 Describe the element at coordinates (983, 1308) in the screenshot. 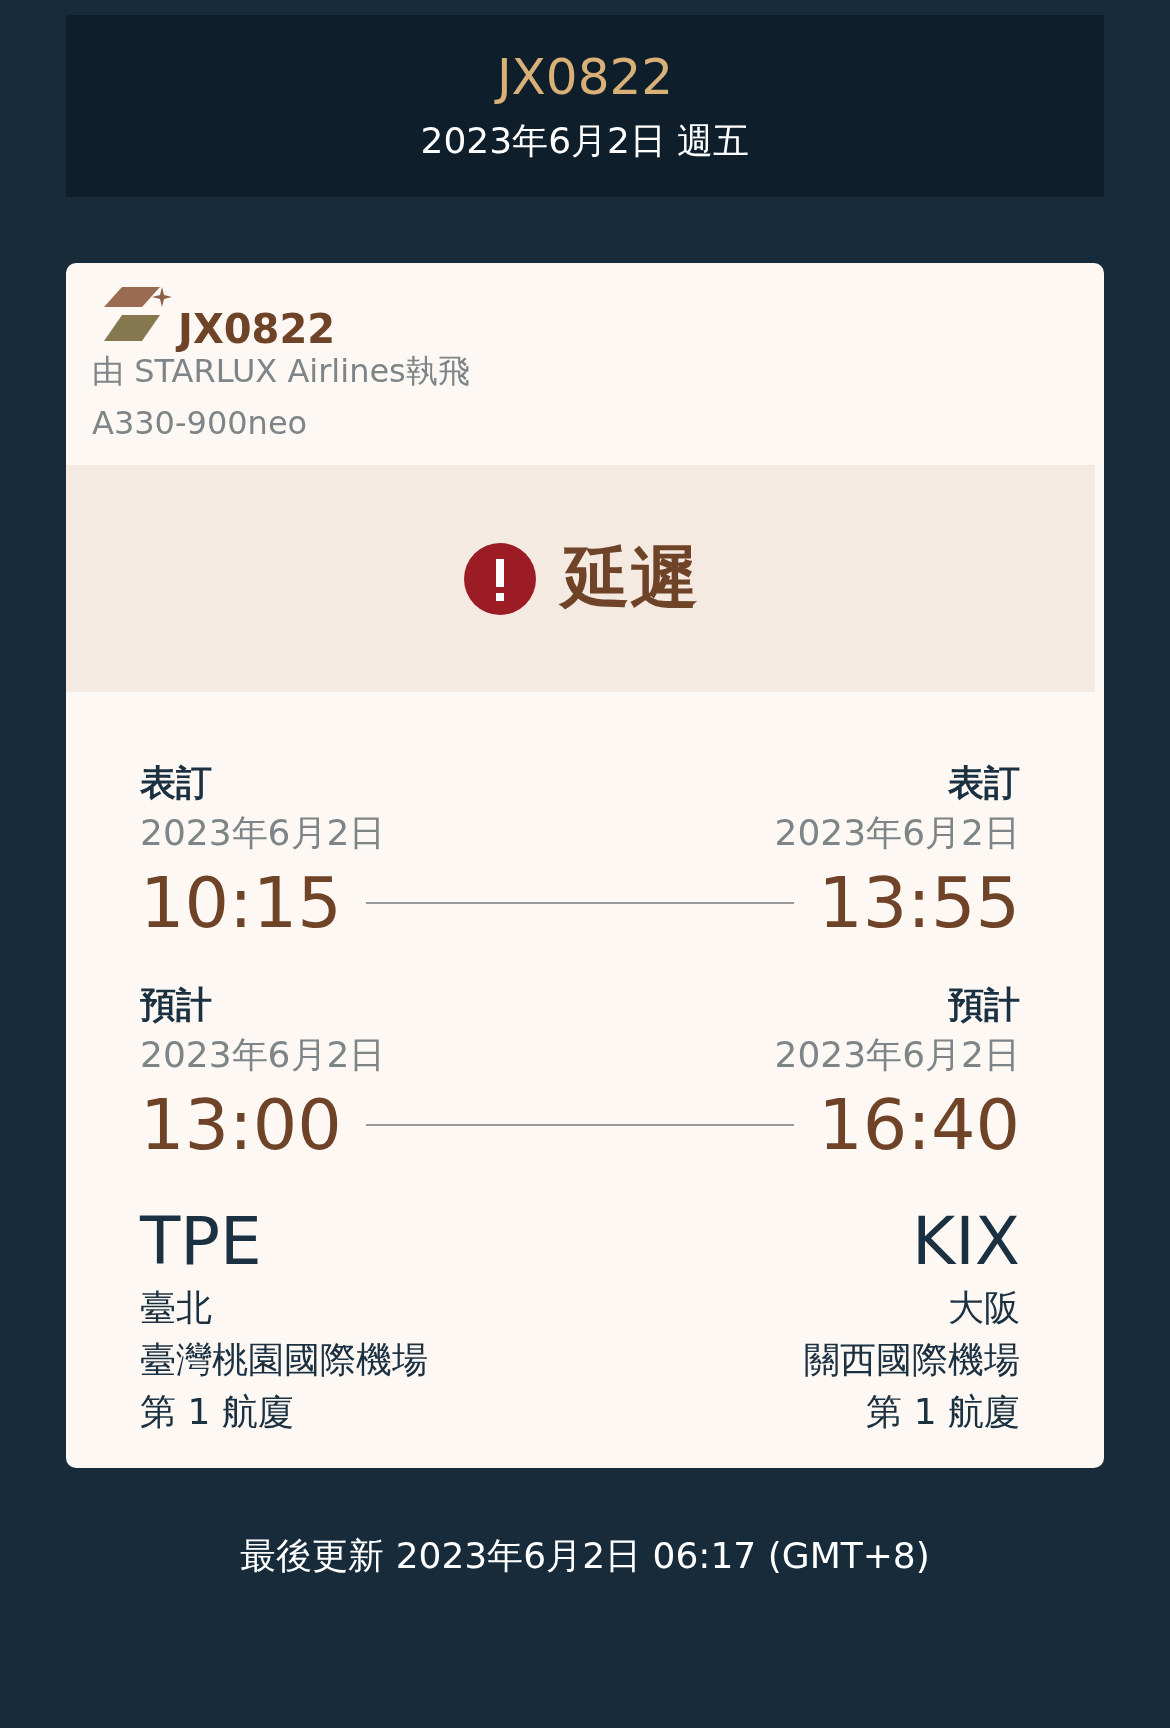

I see `city-name: 大阪` at that location.